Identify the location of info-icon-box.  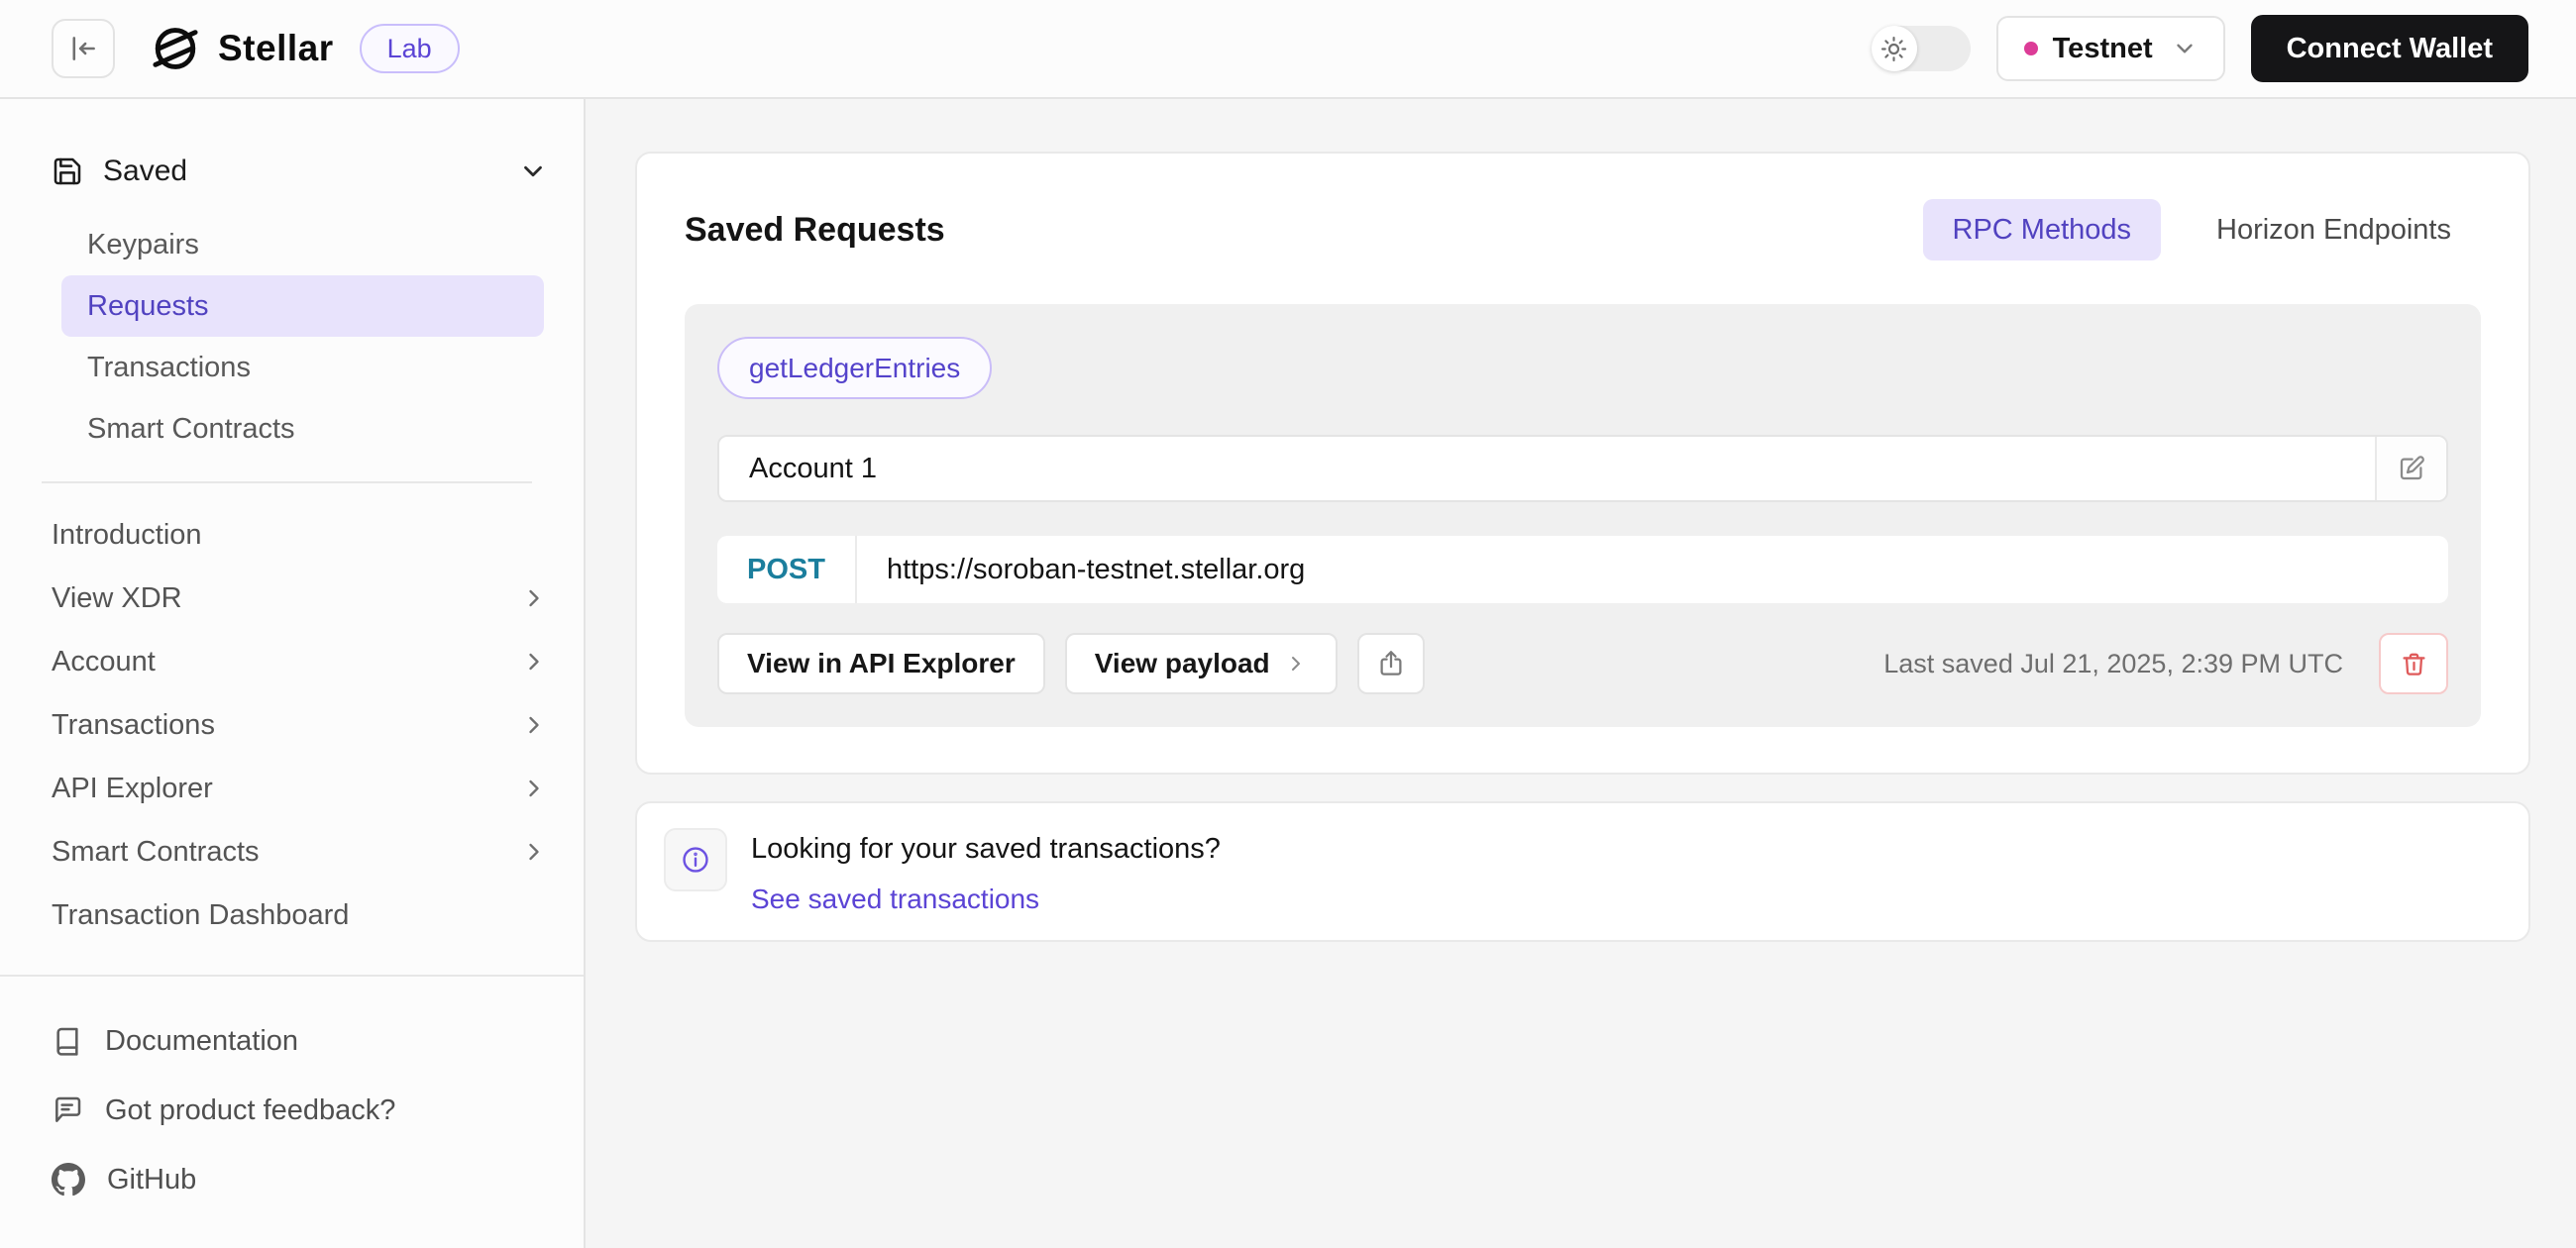
(695, 859).